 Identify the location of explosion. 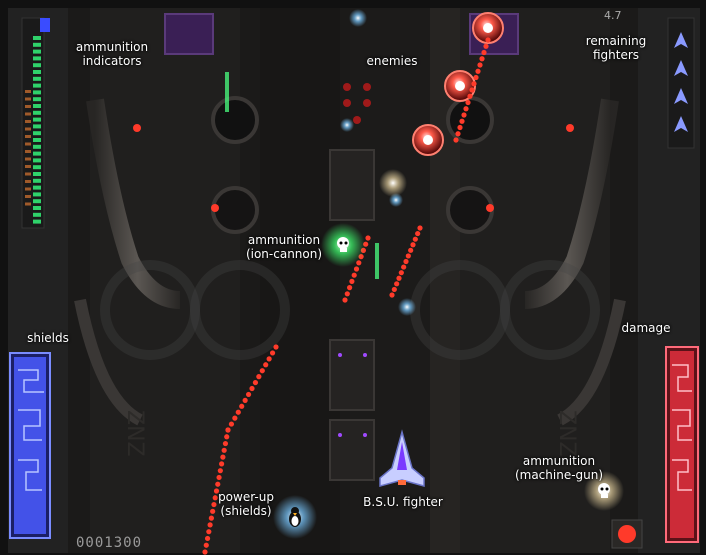
(393, 183).